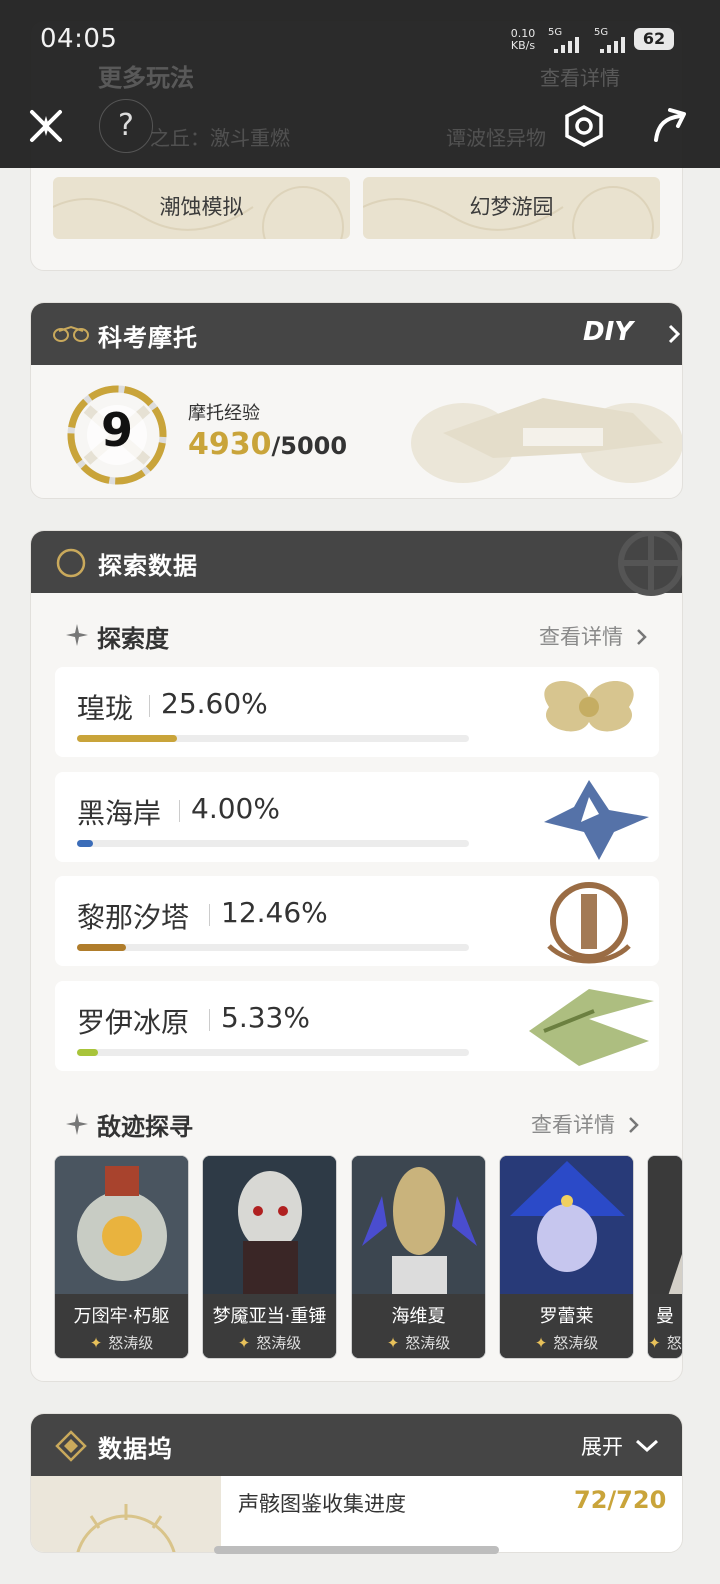 The height and width of the screenshot is (1584, 720). What do you see at coordinates (309, 446) in the screenshot?
I see `exp-max: /5000` at bounding box center [309, 446].